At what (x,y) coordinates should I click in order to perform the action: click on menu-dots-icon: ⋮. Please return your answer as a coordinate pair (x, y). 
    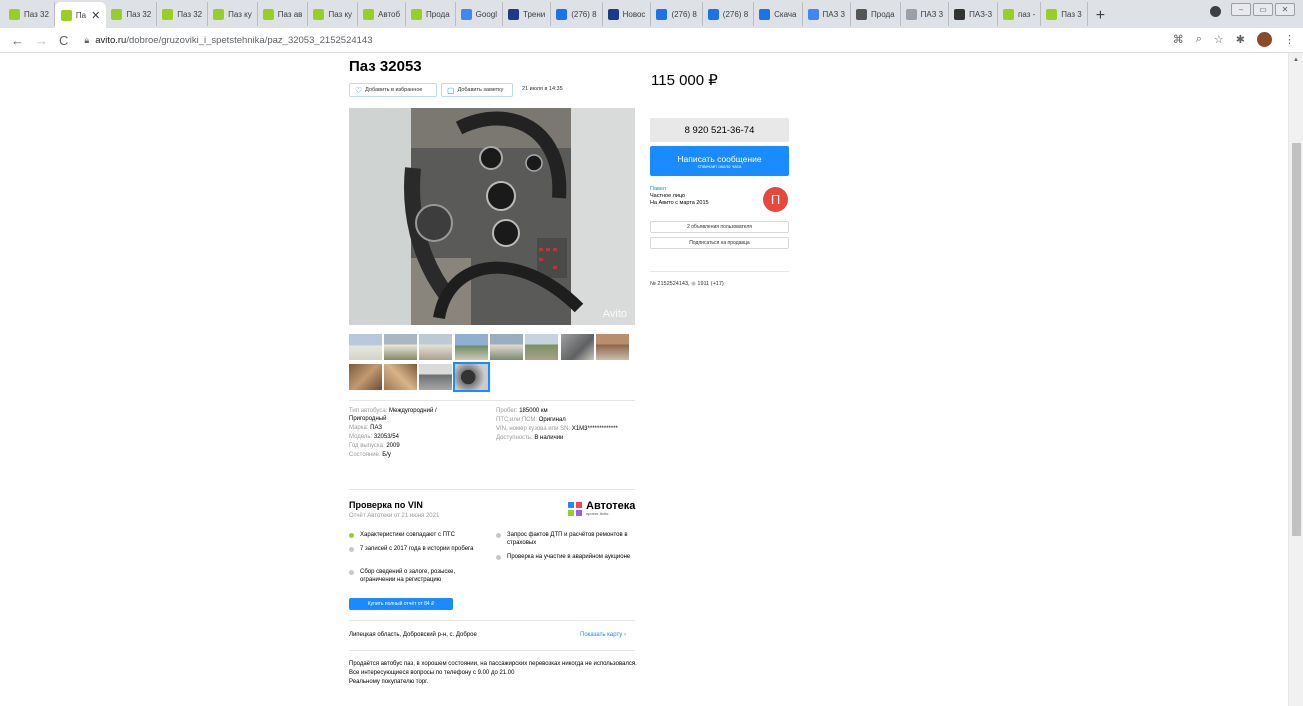
    Looking at the image, I should click on (1289, 39).